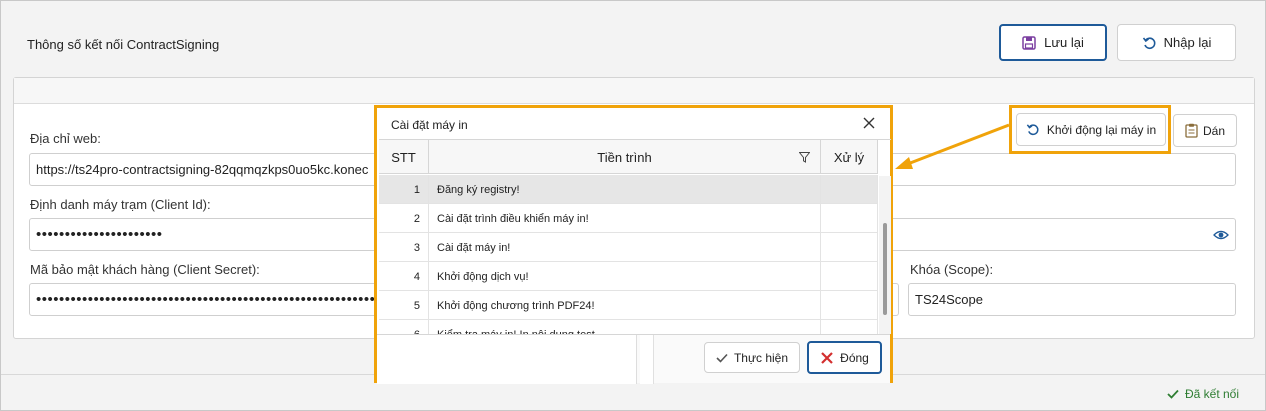  I want to click on status-text: Đã kết nối, so click(1211, 394).